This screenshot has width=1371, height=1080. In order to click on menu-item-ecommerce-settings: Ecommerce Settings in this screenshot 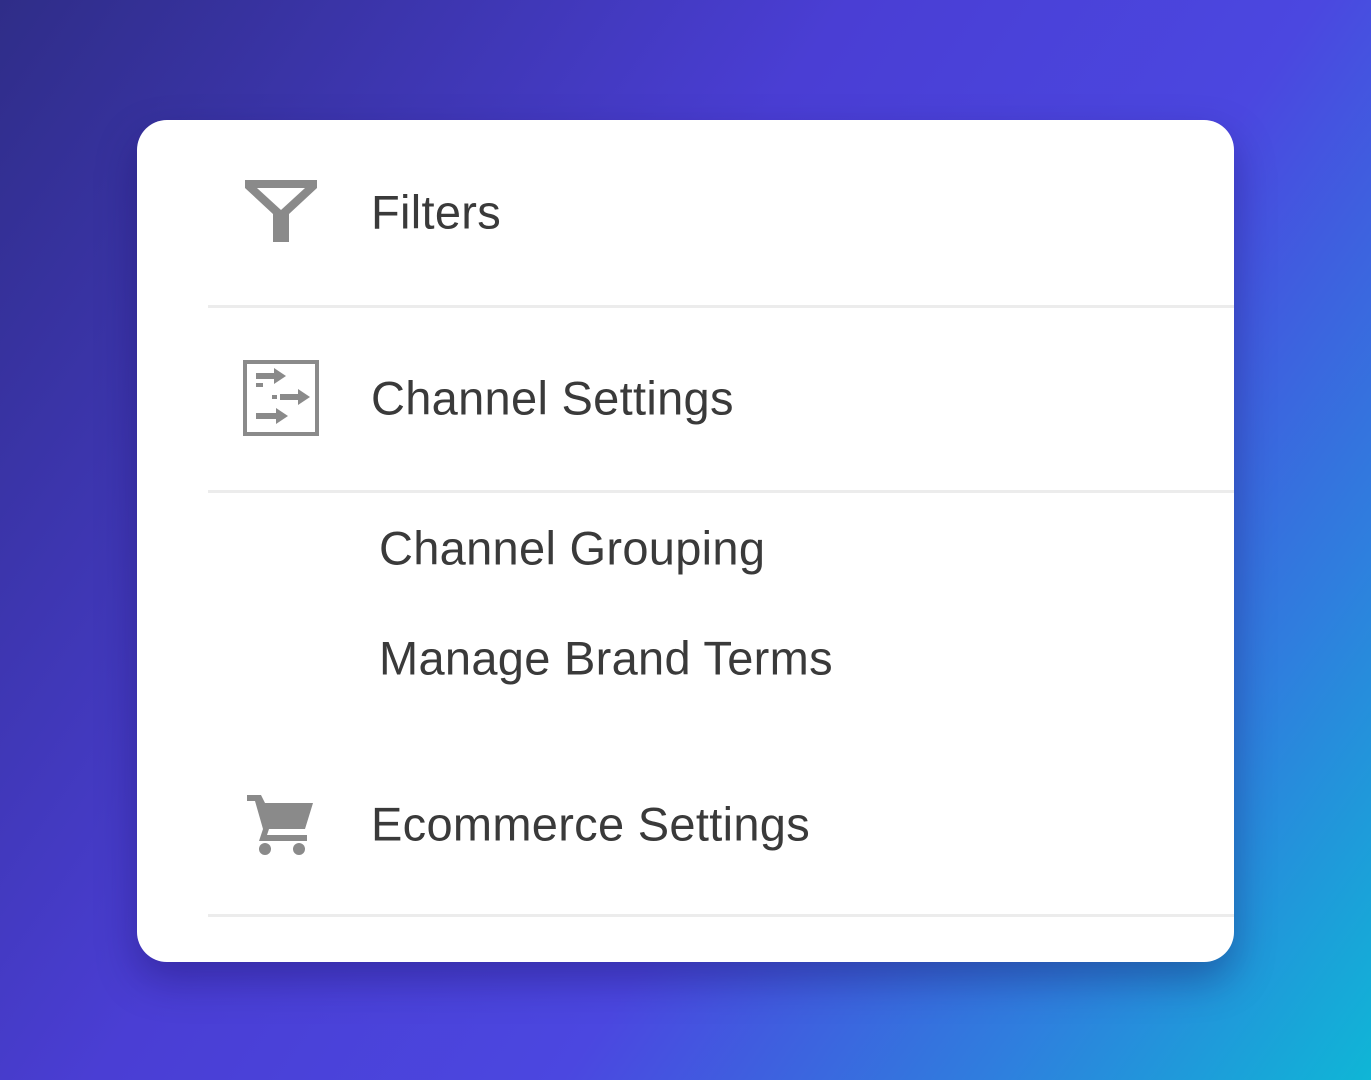, I will do `click(685, 824)`.